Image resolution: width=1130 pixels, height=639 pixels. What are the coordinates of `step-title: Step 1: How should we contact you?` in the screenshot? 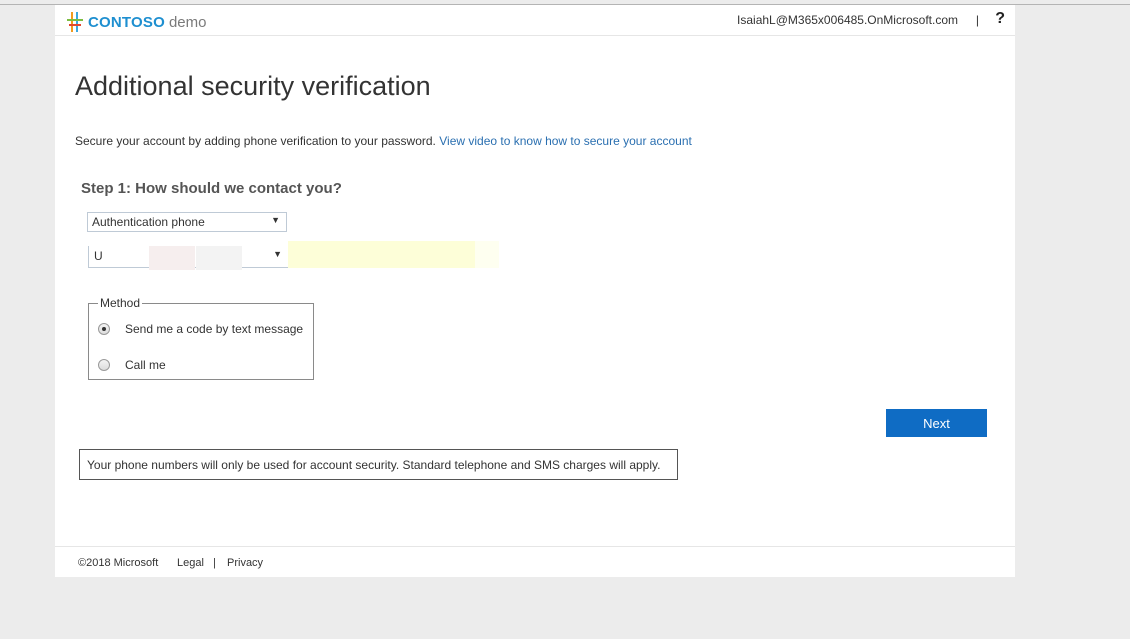 It's located at (211, 188).